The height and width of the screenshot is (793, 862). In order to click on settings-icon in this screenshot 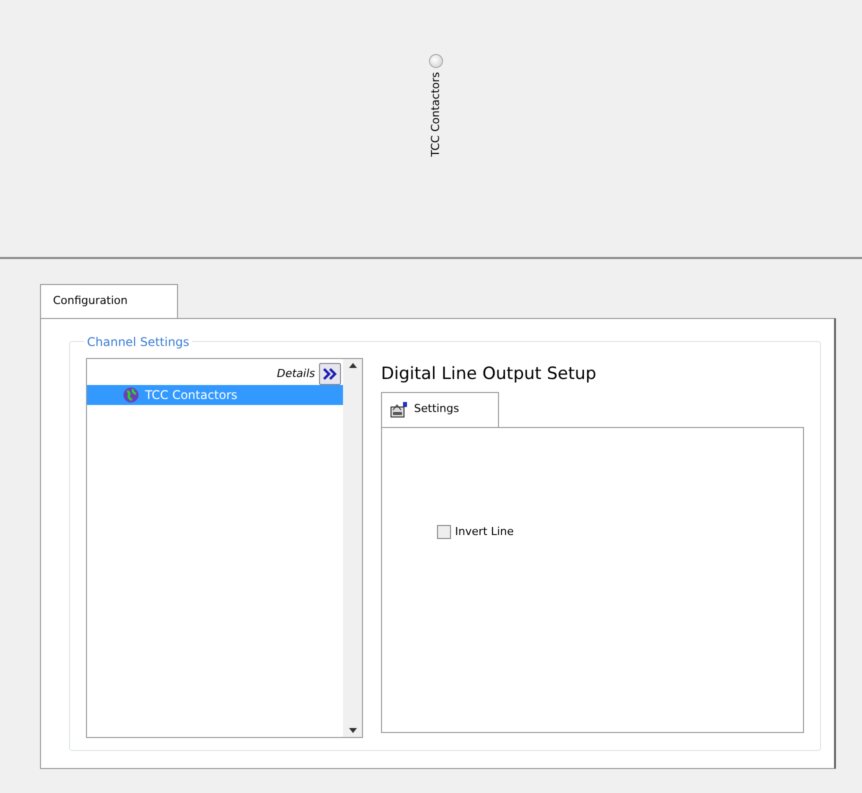, I will do `click(399, 410)`.